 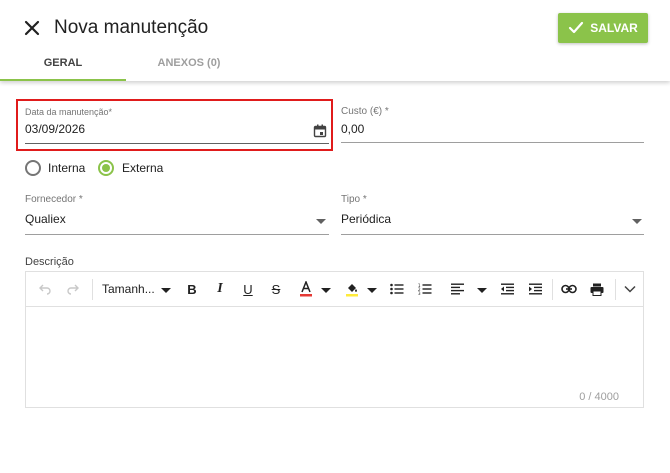 I want to click on print-icon, so click(x=597, y=289).